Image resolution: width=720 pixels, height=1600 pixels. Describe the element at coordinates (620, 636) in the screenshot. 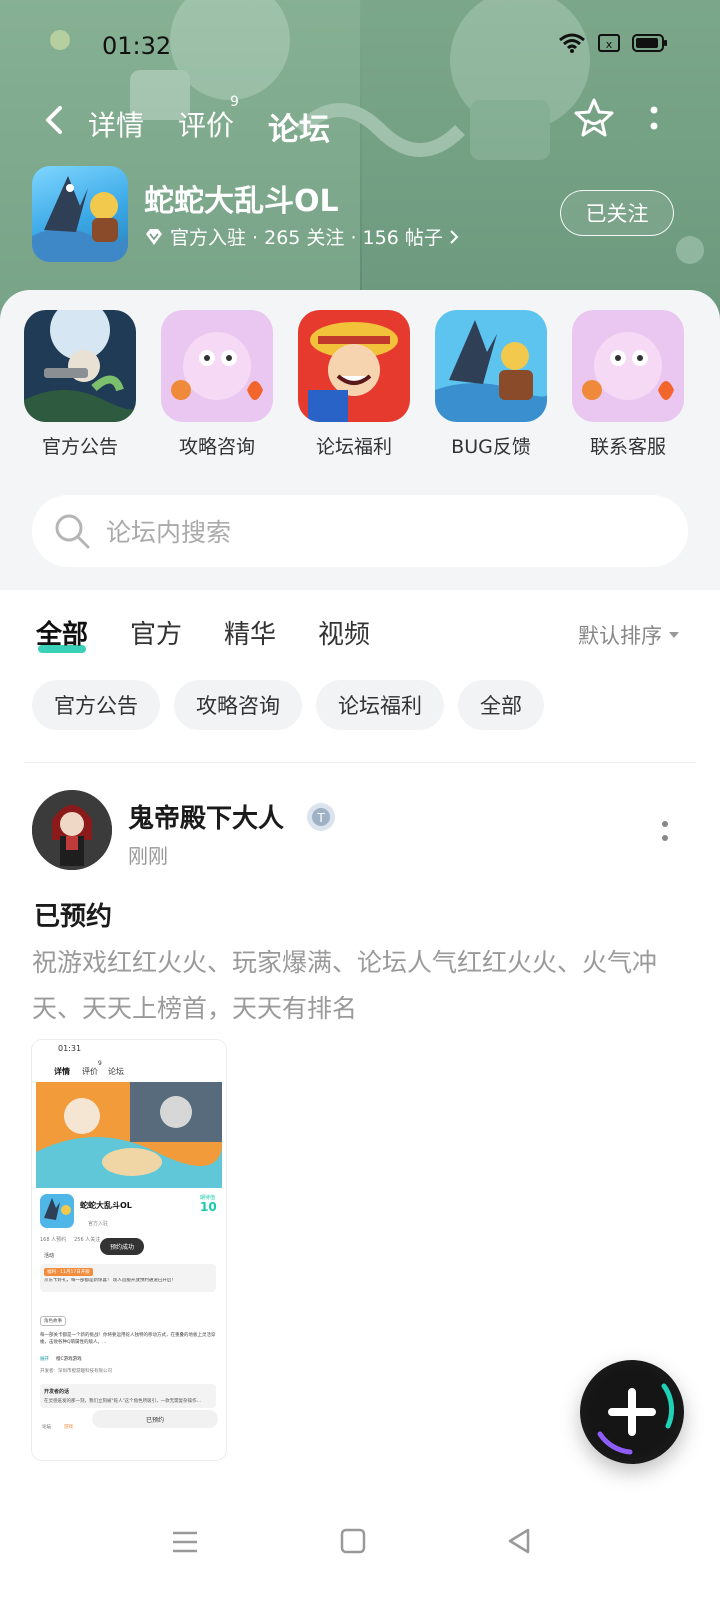

I see `sort-label: 默认排序` at that location.